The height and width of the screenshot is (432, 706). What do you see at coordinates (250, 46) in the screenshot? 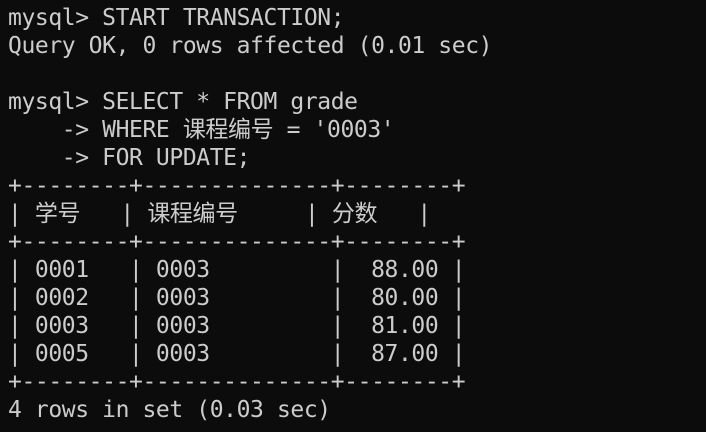
I see `query-ok-output: Query OK, 0 rows affected (0.01 sec)` at bounding box center [250, 46].